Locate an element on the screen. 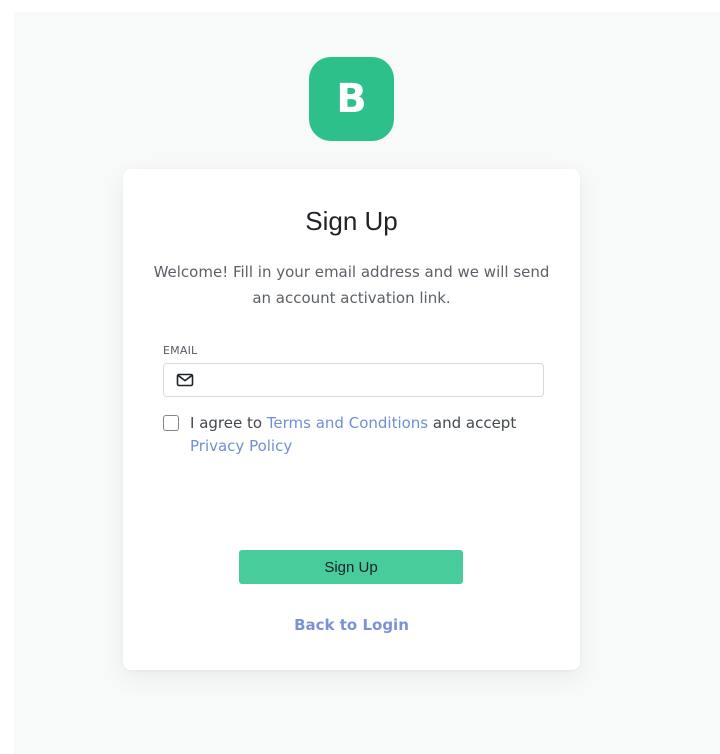  agreement-prefix: I agree to is located at coordinates (228, 423).